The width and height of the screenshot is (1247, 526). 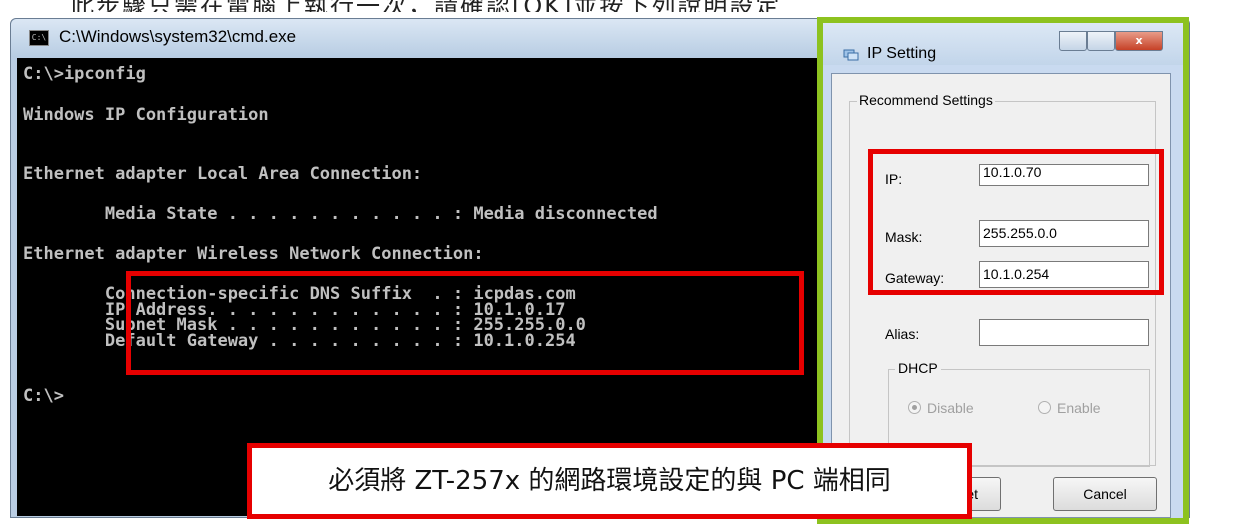 What do you see at coordinates (525, 6) in the screenshot?
I see `page-header-fragment: 此步驟只需在電腦上執行一次，請確認[OK]並按下列說明設定` at bounding box center [525, 6].